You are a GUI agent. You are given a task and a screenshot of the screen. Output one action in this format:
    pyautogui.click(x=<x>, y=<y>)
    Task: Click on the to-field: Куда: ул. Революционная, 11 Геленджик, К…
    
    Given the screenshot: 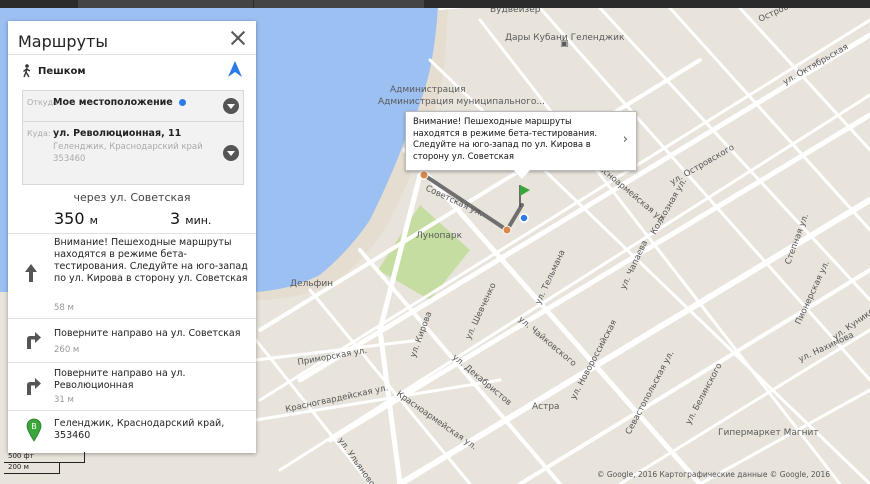 What is the action you would take?
    pyautogui.click(x=133, y=153)
    